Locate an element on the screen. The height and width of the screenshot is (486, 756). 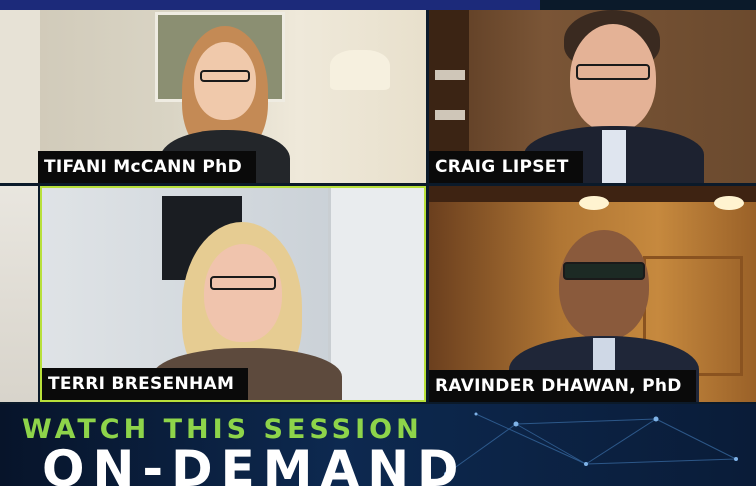
name-label-tifani: TIFANI McCANN PhD is located at coordinates (147, 167).